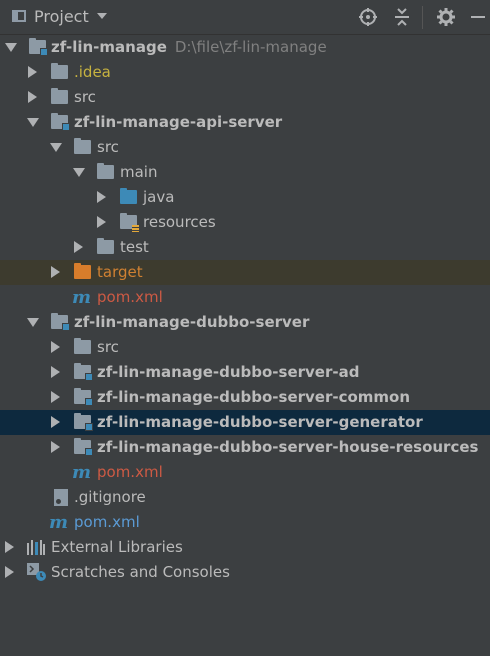 Image resolution: width=490 pixels, height=656 pixels. What do you see at coordinates (192, 322) in the screenshot?
I see `tree-node-label: zf-lin-manage-dubbo-server` at bounding box center [192, 322].